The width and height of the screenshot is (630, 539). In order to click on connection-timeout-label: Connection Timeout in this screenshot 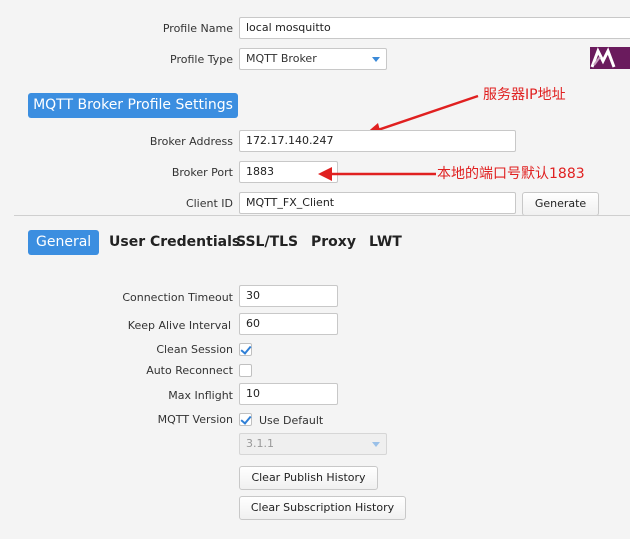, I will do `click(177, 297)`.